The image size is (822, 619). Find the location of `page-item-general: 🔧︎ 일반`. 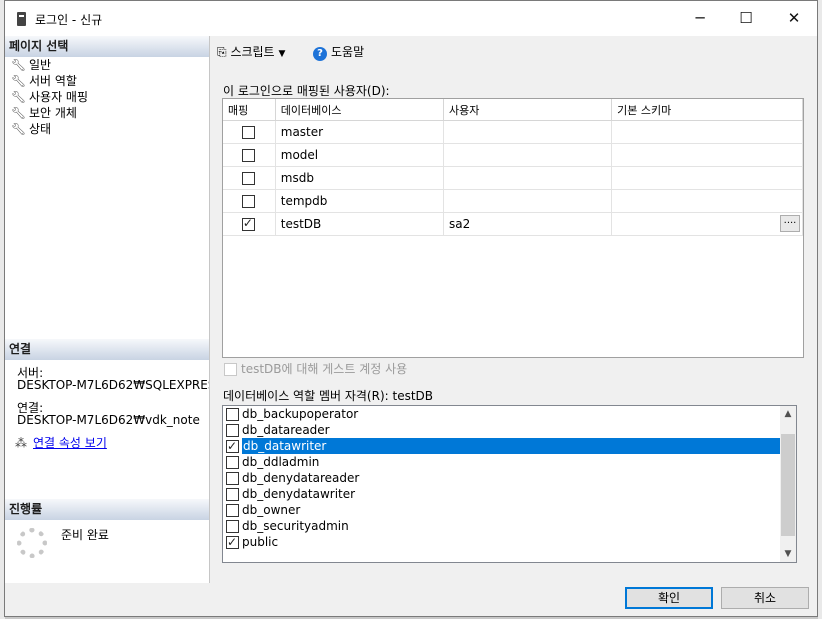

page-item-general: 🔧︎ 일반 is located at coordinates (31, 65).